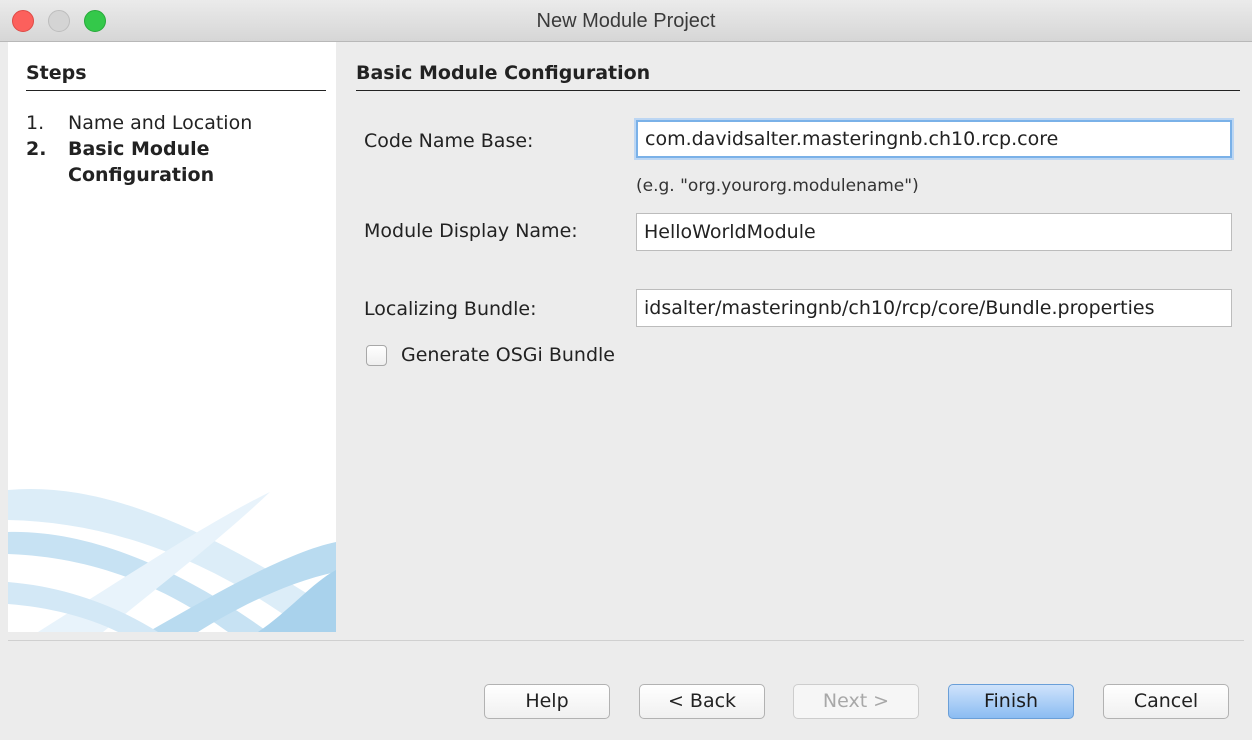 The width and height of the screenshot is (1252, 740). Describe the element at coordinates (934, 232) in the screenshot. I see `module-display-name-input` at that location.